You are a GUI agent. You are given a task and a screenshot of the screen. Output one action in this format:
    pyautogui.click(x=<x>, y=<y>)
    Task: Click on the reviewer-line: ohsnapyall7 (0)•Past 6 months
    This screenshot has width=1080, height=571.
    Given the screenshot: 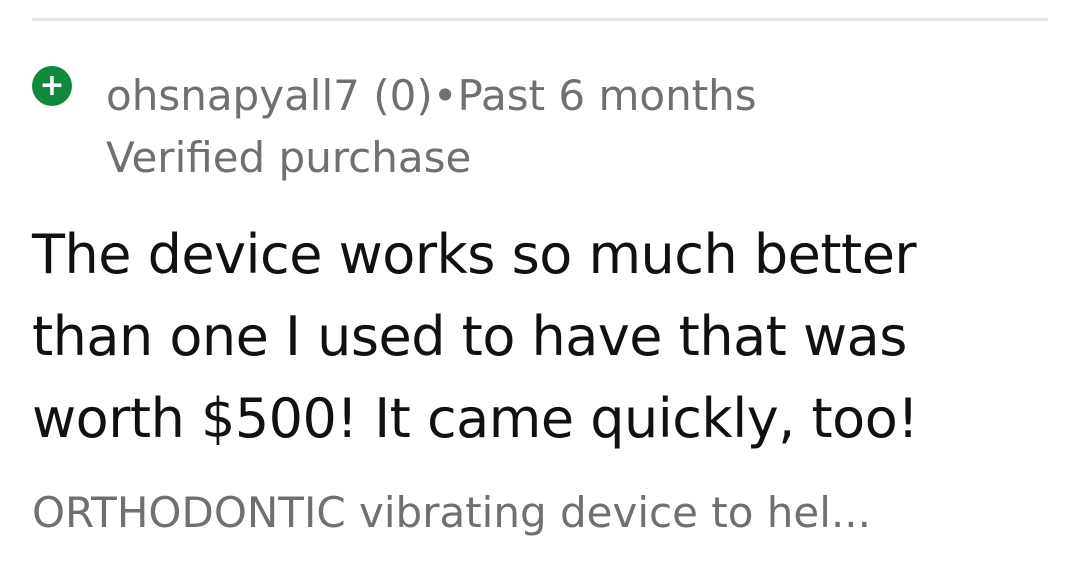 What is the action you would take?
    pyautogui.click(x=431, y=96)
    